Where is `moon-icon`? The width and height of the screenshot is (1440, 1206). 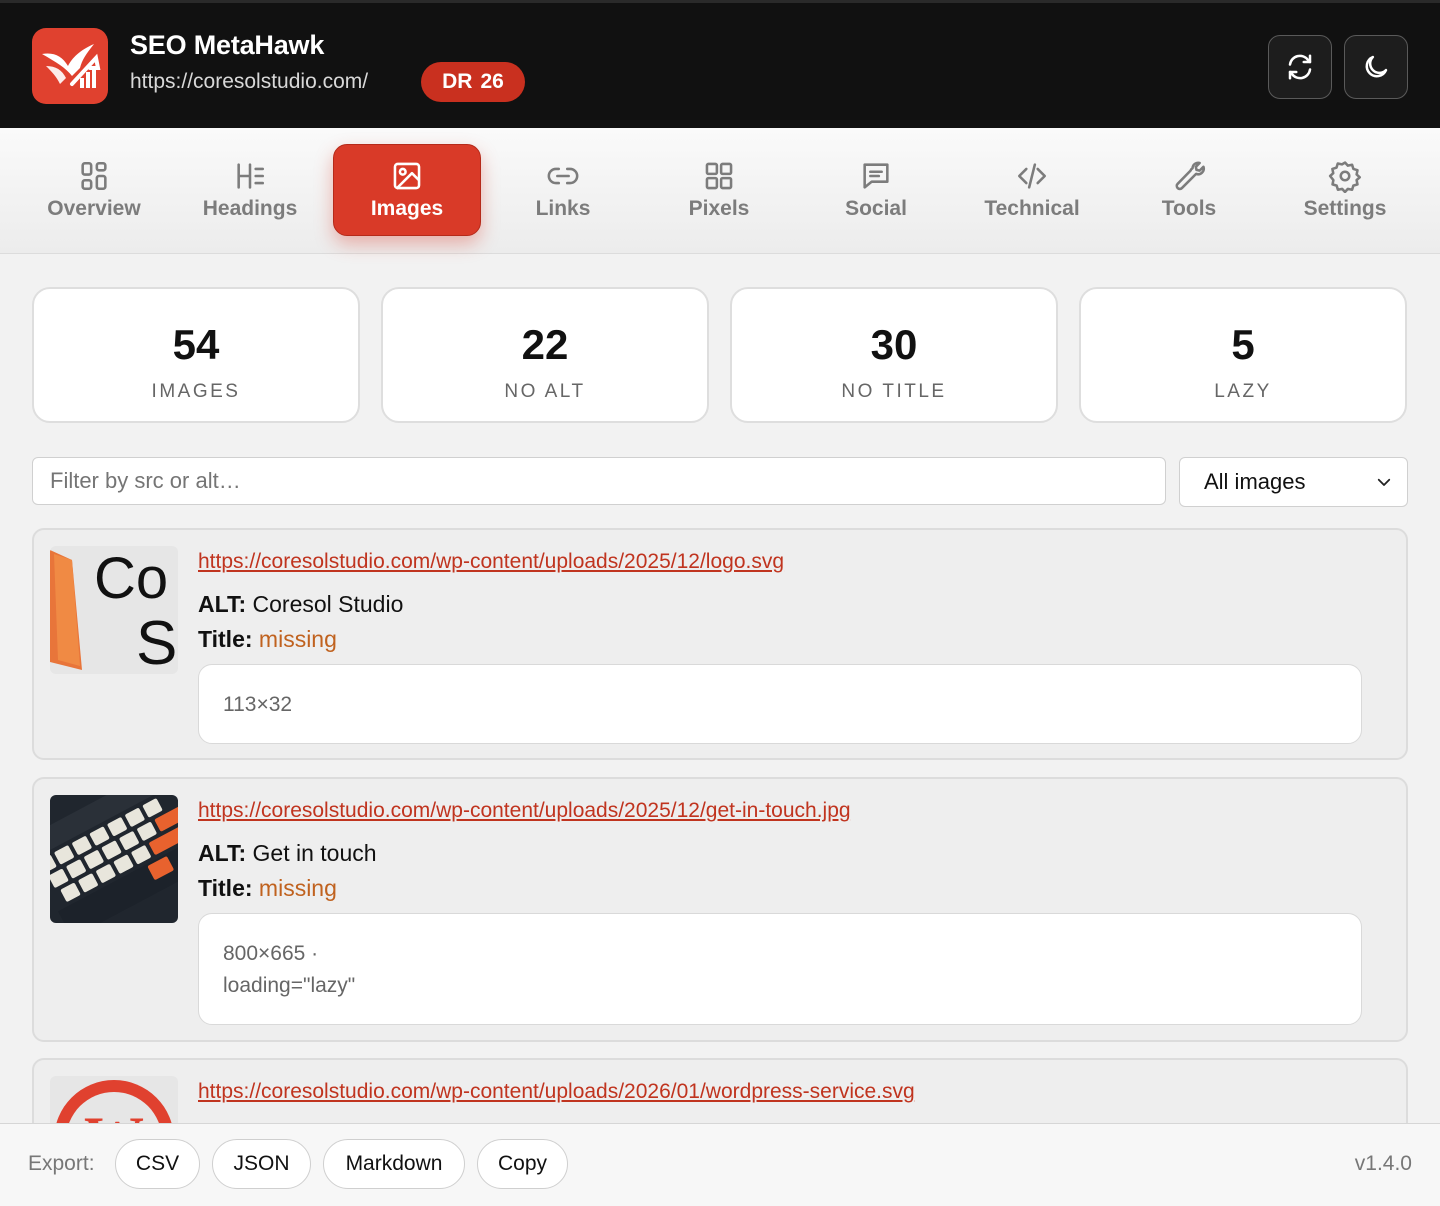
moon-icon is located at coordinates (1376, 66).